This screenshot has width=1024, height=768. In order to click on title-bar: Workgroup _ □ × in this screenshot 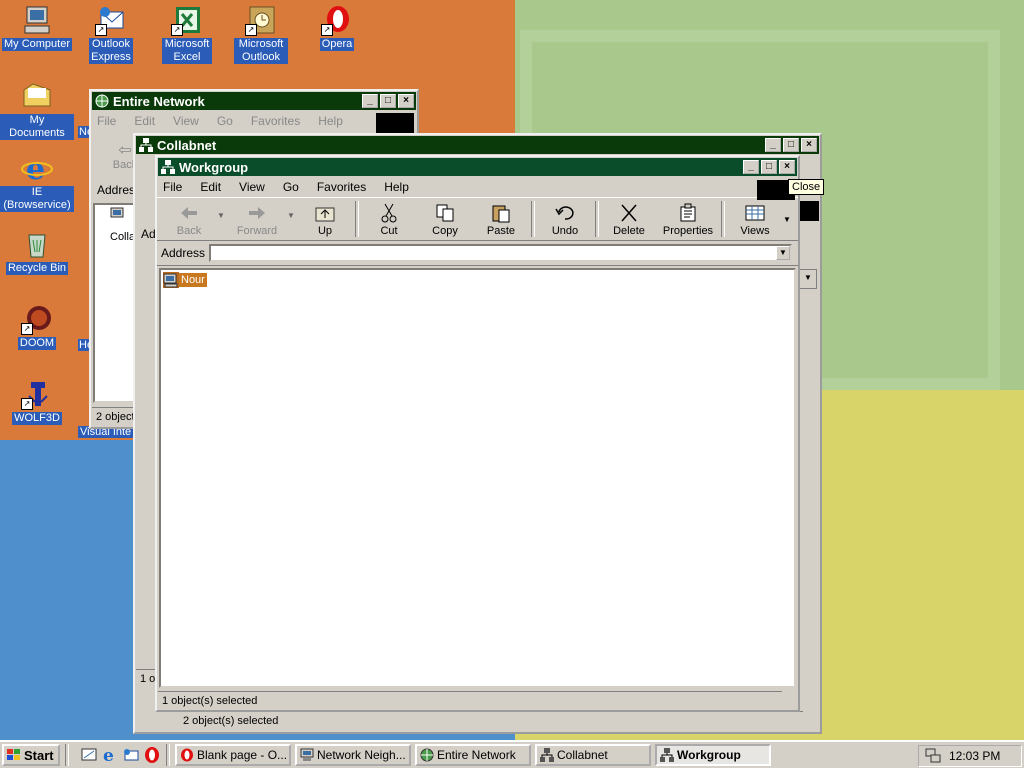, I will do `click(477, 167)`.